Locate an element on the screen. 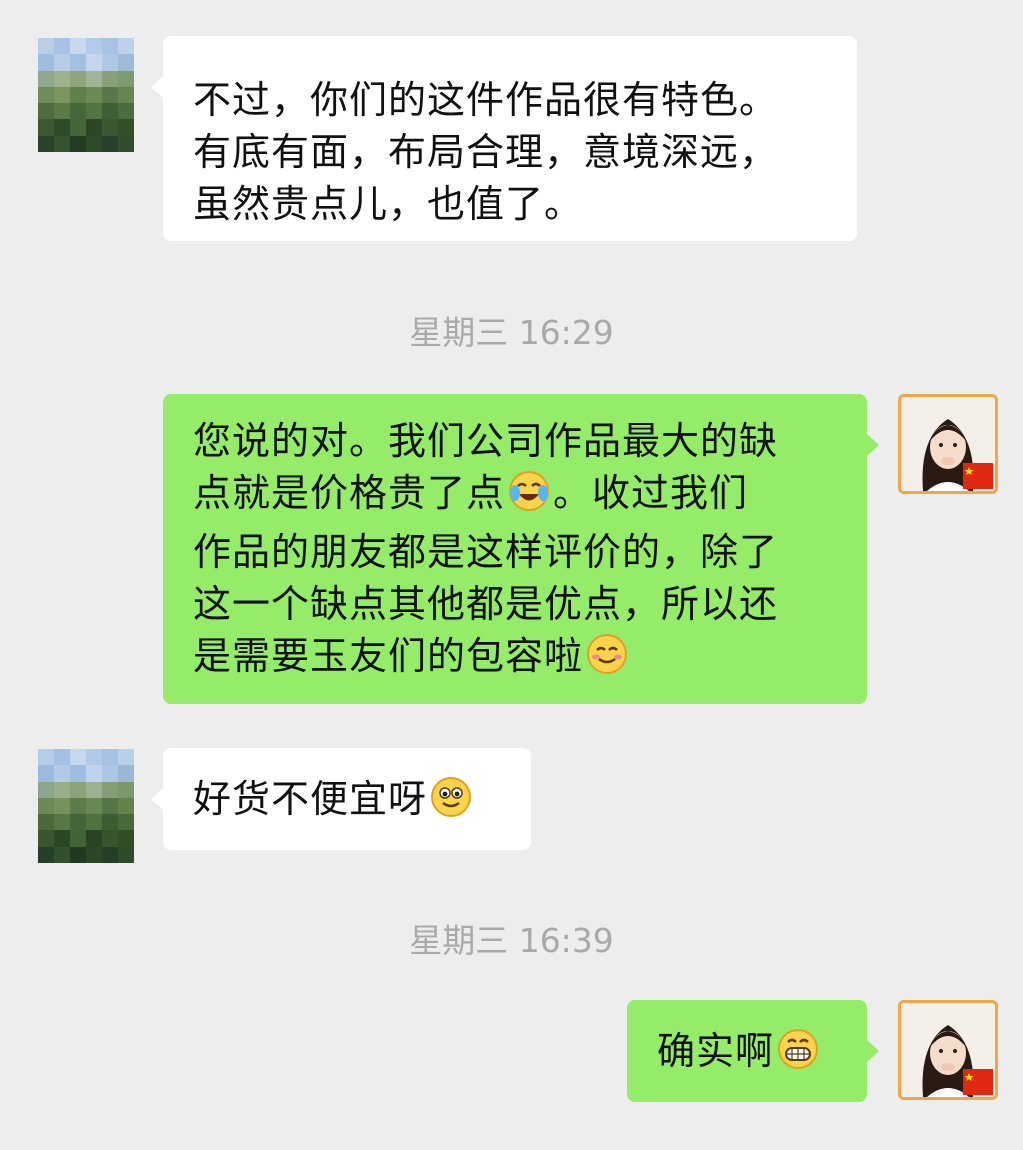  message-text-line: 您说的对。我们公司作品最大的缺 is located at coordinates (486, 441).